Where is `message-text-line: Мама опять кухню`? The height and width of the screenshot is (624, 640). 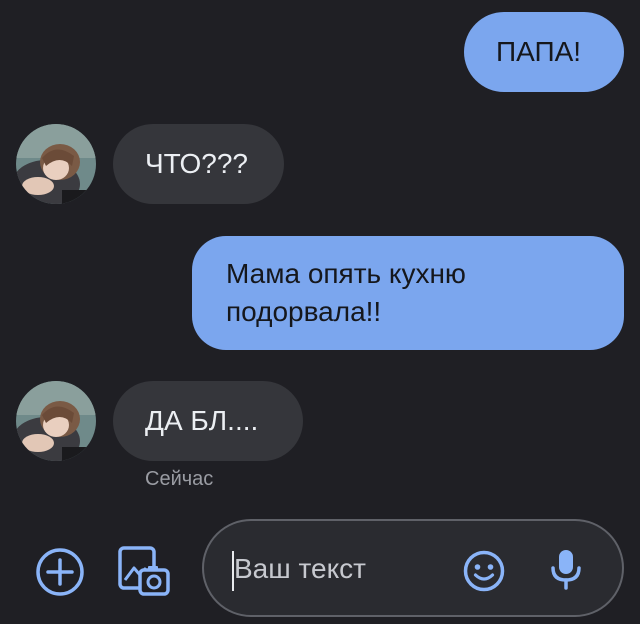 message-text-line: Мама опять кухню is located at coordinates (346, 273).